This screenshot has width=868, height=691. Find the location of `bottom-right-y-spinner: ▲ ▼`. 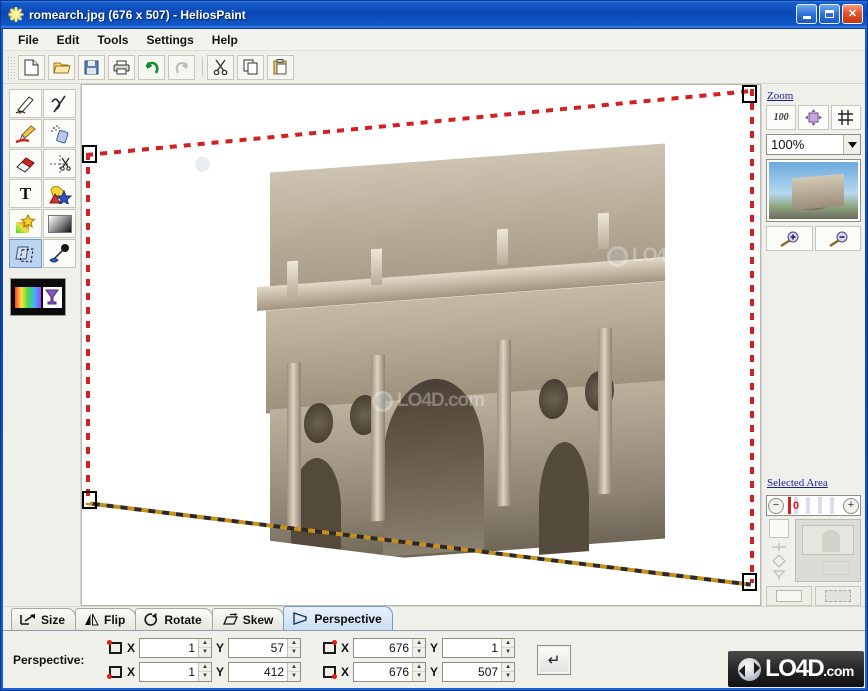

bottom-right-y-spinner: ▲ ▼ is located at coordinates (508, 671).